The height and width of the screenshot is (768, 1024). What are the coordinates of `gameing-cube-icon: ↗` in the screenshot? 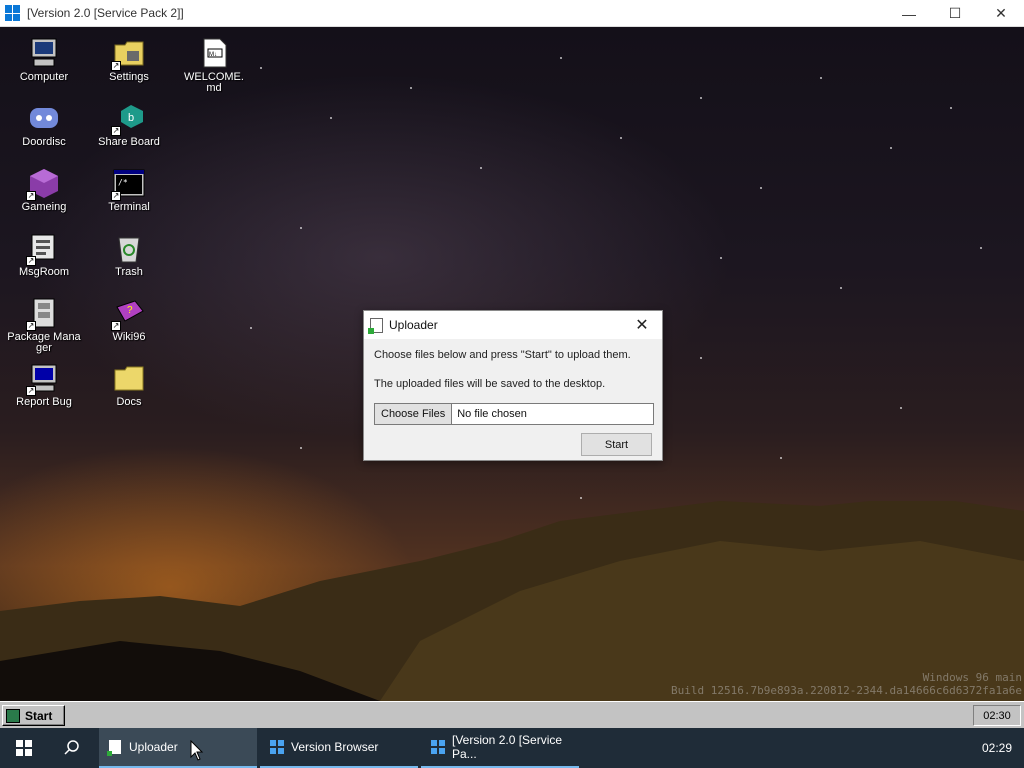 It's located at (43, 184).